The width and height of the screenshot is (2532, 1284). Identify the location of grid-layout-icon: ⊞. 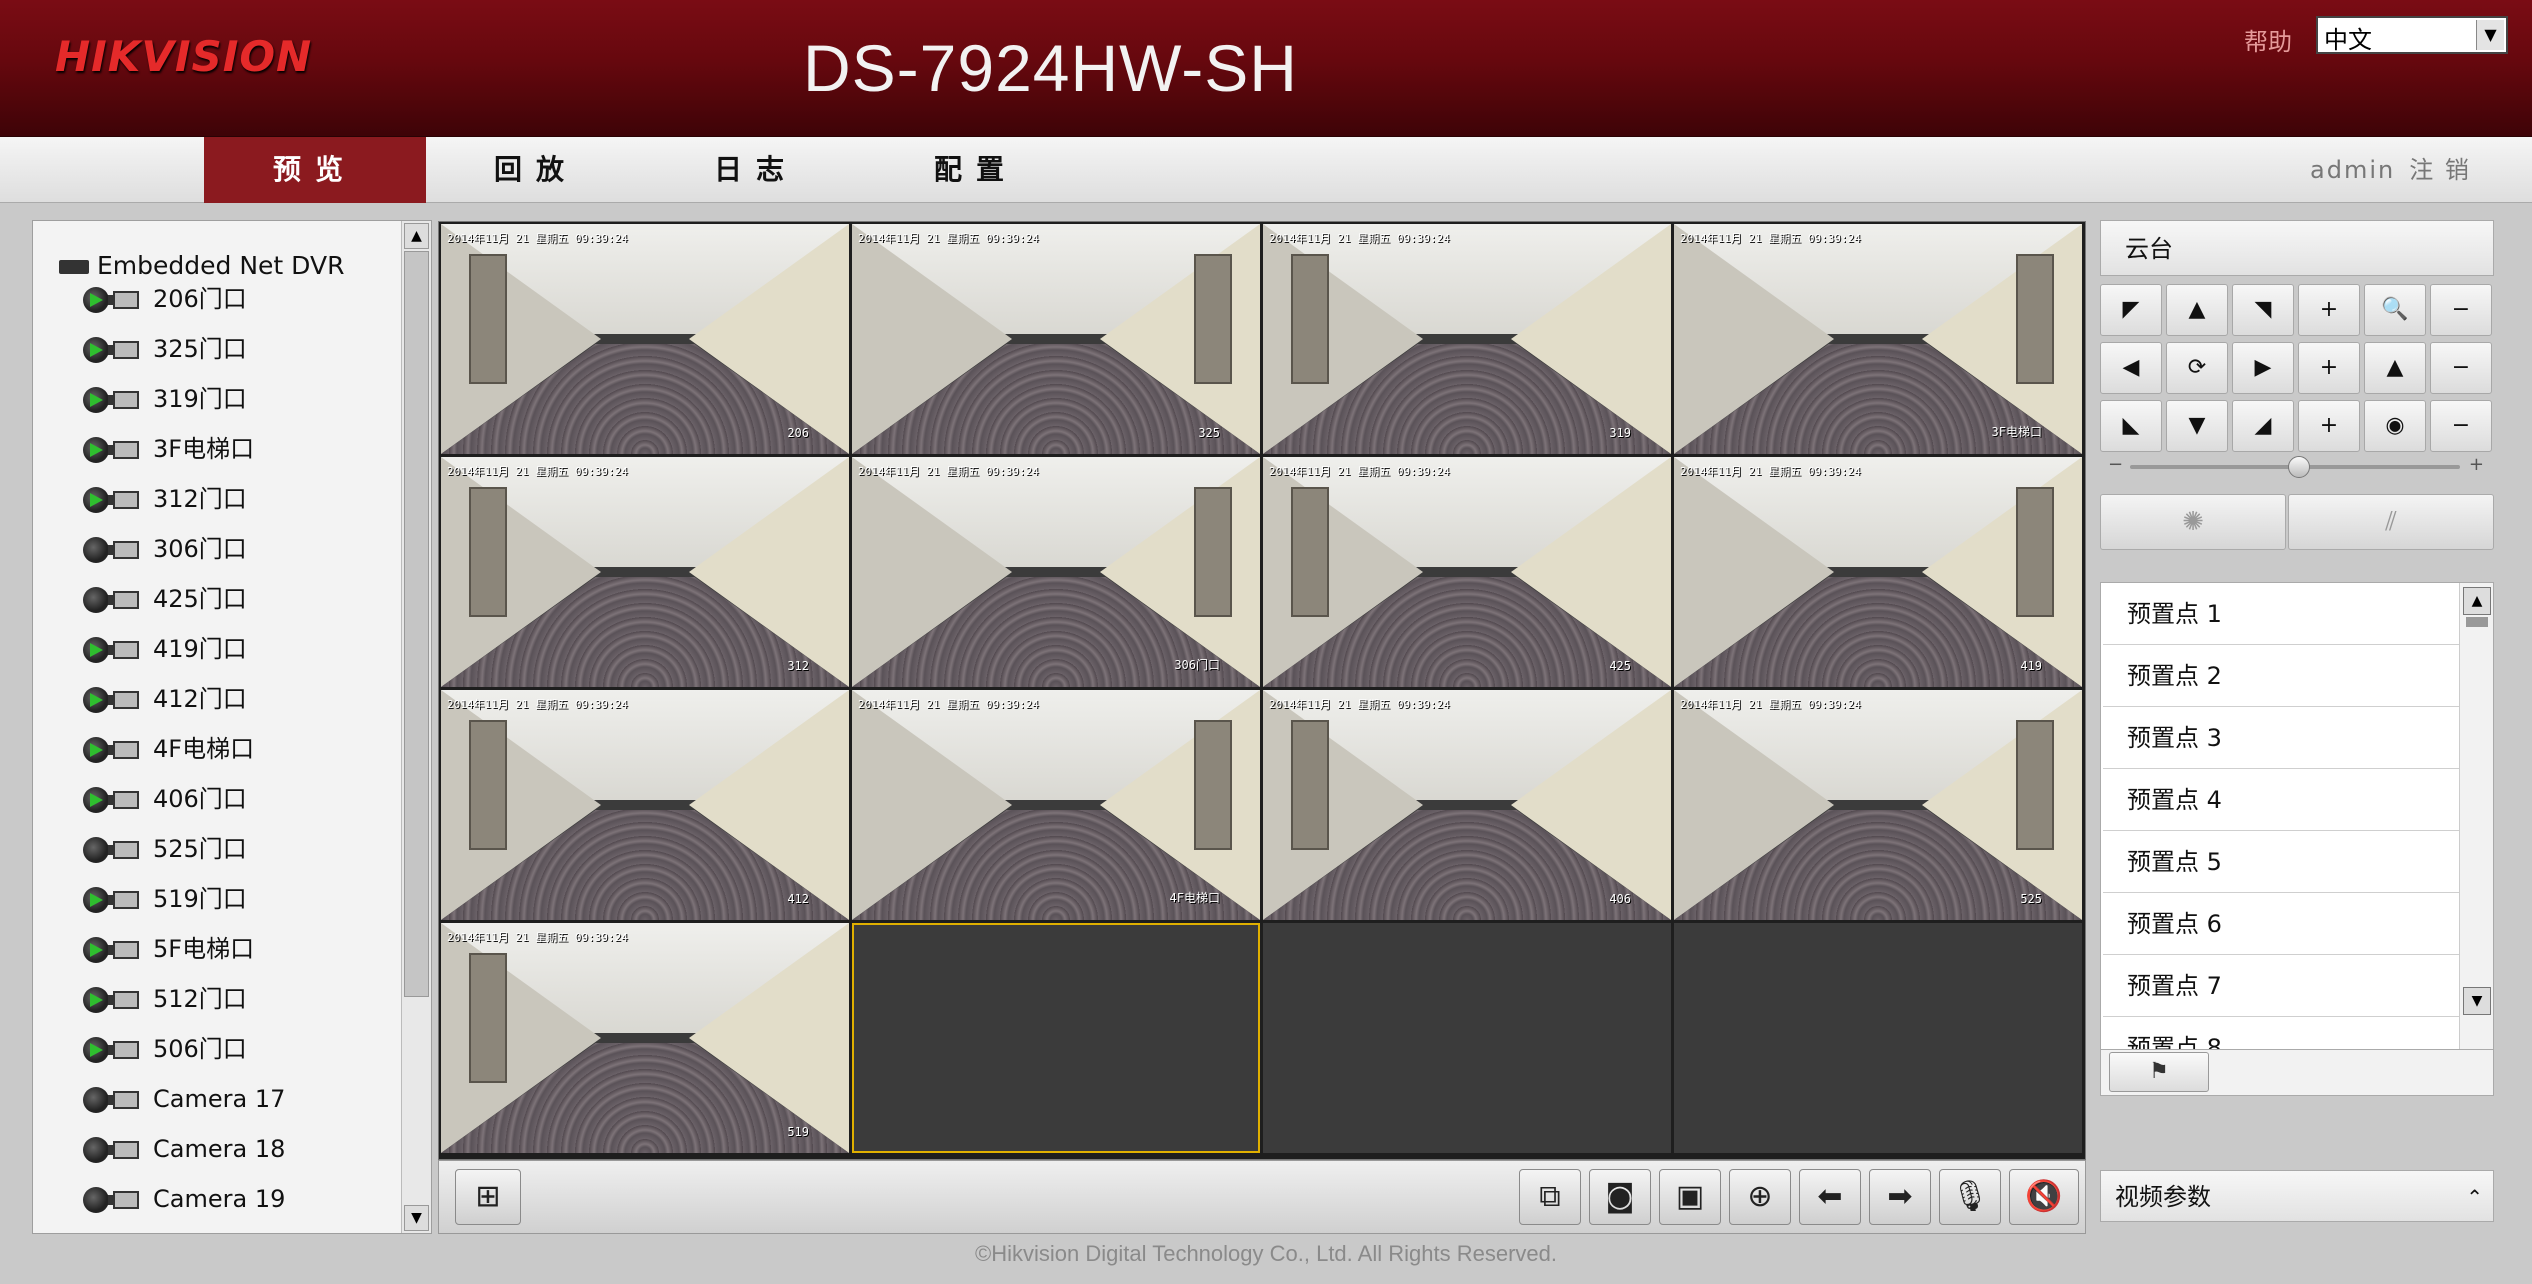
(488, 1197).